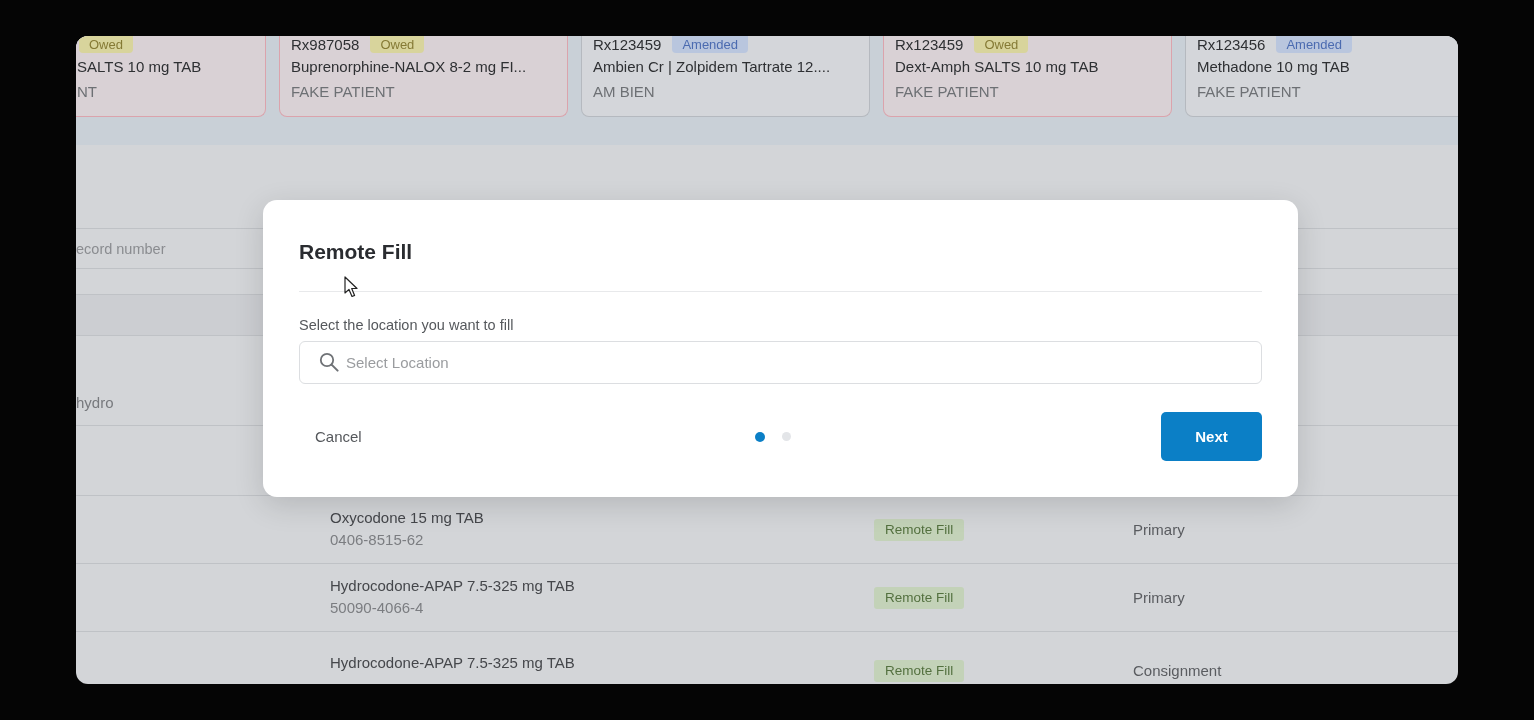 The height and width of the screenshot is (720, 1534). I want to click on next-button: Next, so click(1211, 436).